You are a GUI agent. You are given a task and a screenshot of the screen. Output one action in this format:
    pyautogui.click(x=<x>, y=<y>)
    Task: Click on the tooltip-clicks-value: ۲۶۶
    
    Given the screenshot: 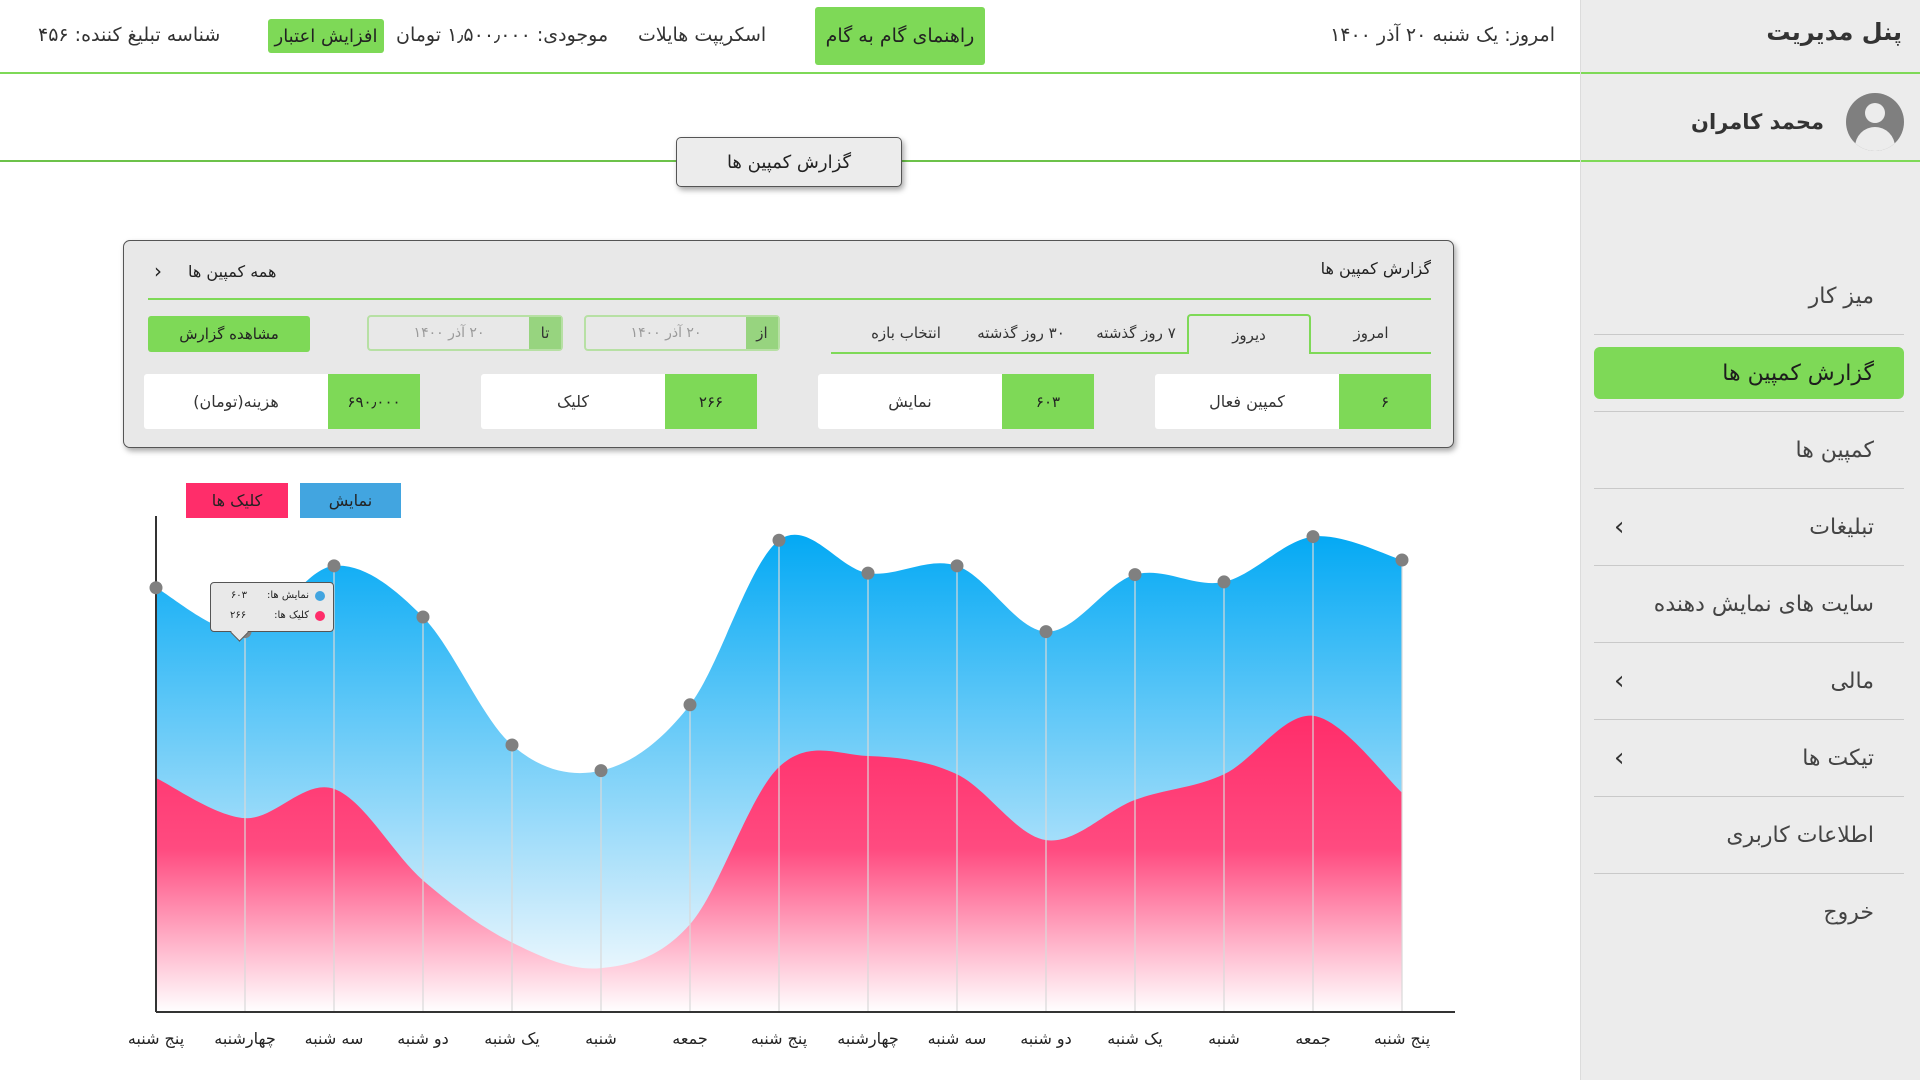 What is the action you would take?
    pyautogui.click(x=238, y=615)
    